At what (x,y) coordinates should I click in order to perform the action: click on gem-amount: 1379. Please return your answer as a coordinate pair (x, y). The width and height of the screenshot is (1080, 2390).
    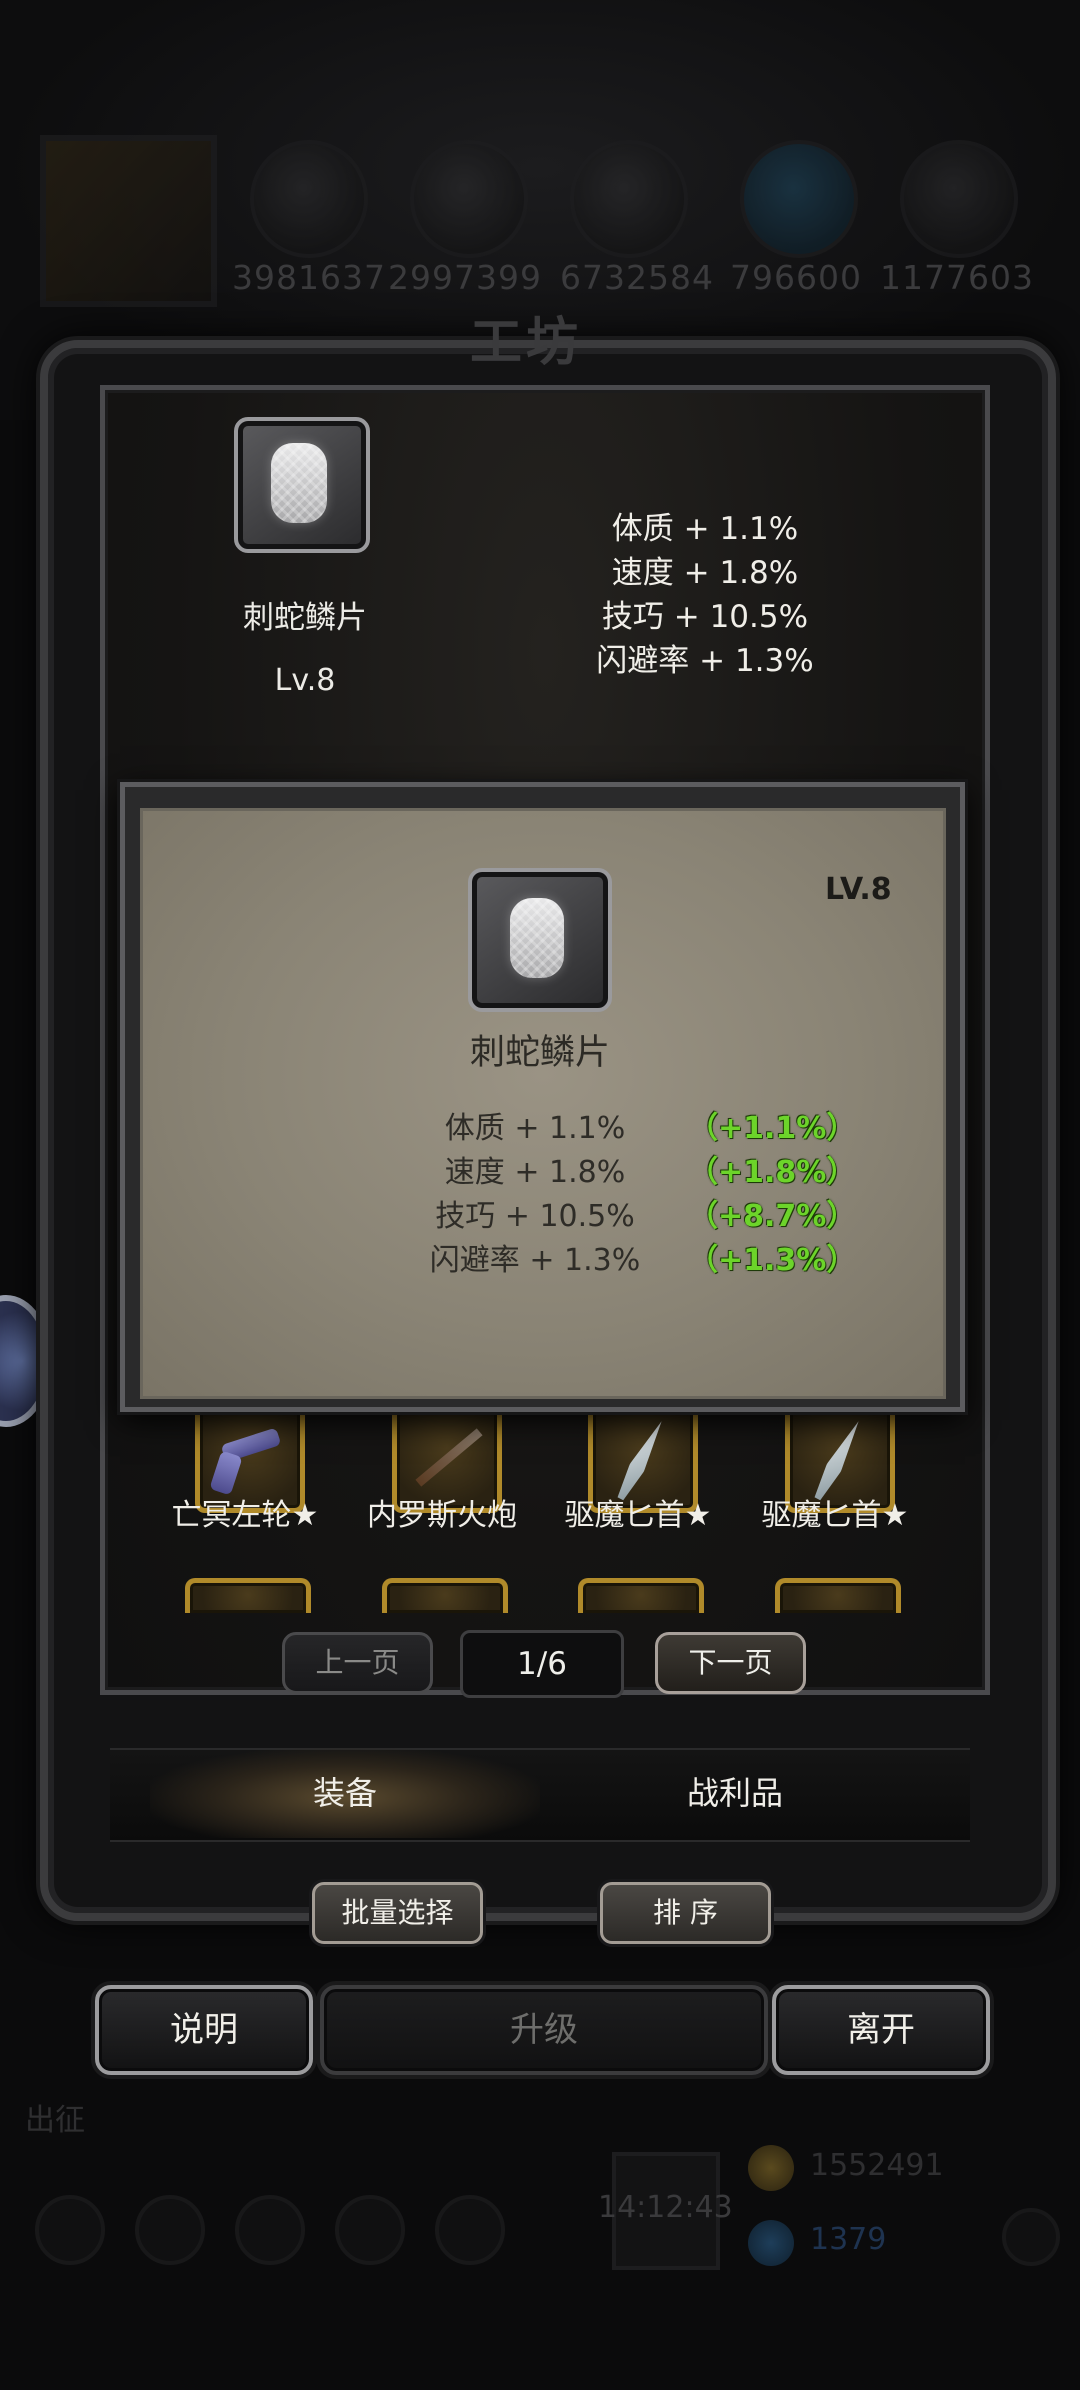
    Looking at the image, I should click on (848, 2239).